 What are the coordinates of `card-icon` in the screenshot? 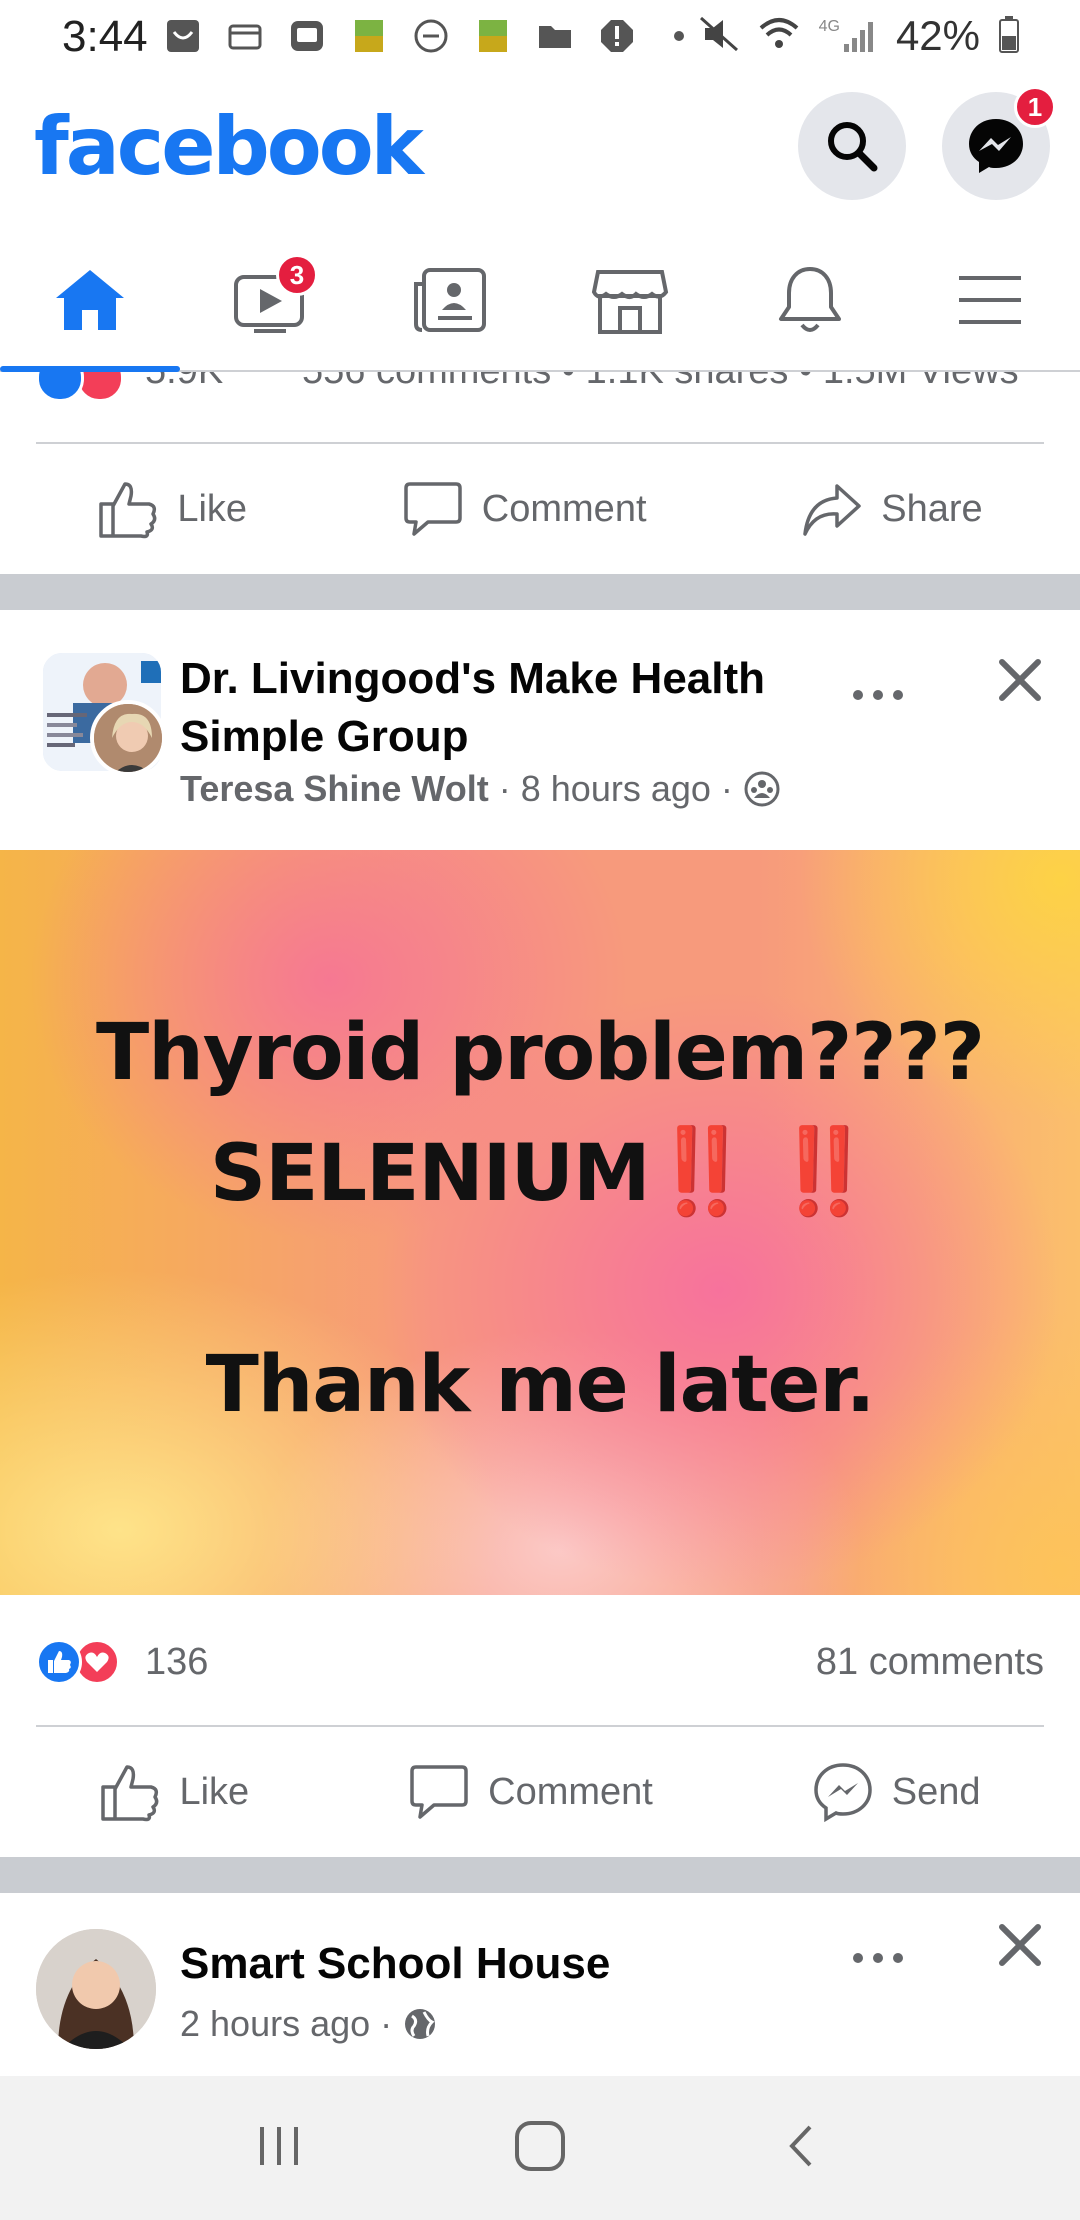 It's located at (307, 36).